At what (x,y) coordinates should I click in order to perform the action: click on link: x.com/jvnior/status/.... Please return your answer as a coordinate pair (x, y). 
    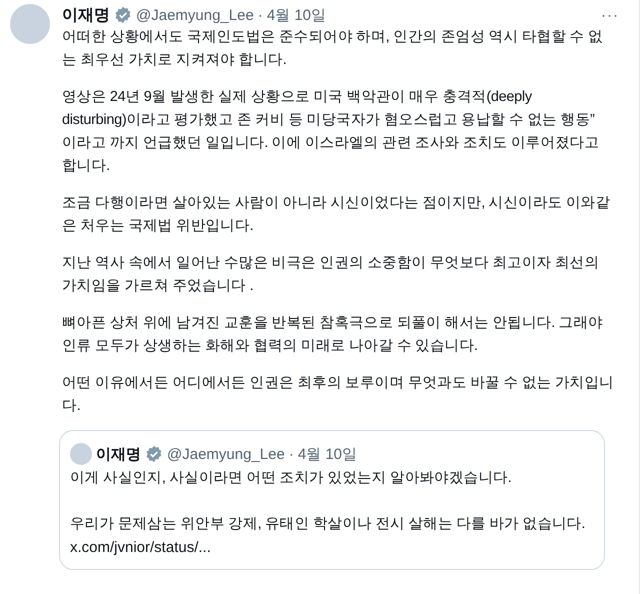
    Looking at the image, I should click on (331, 547).